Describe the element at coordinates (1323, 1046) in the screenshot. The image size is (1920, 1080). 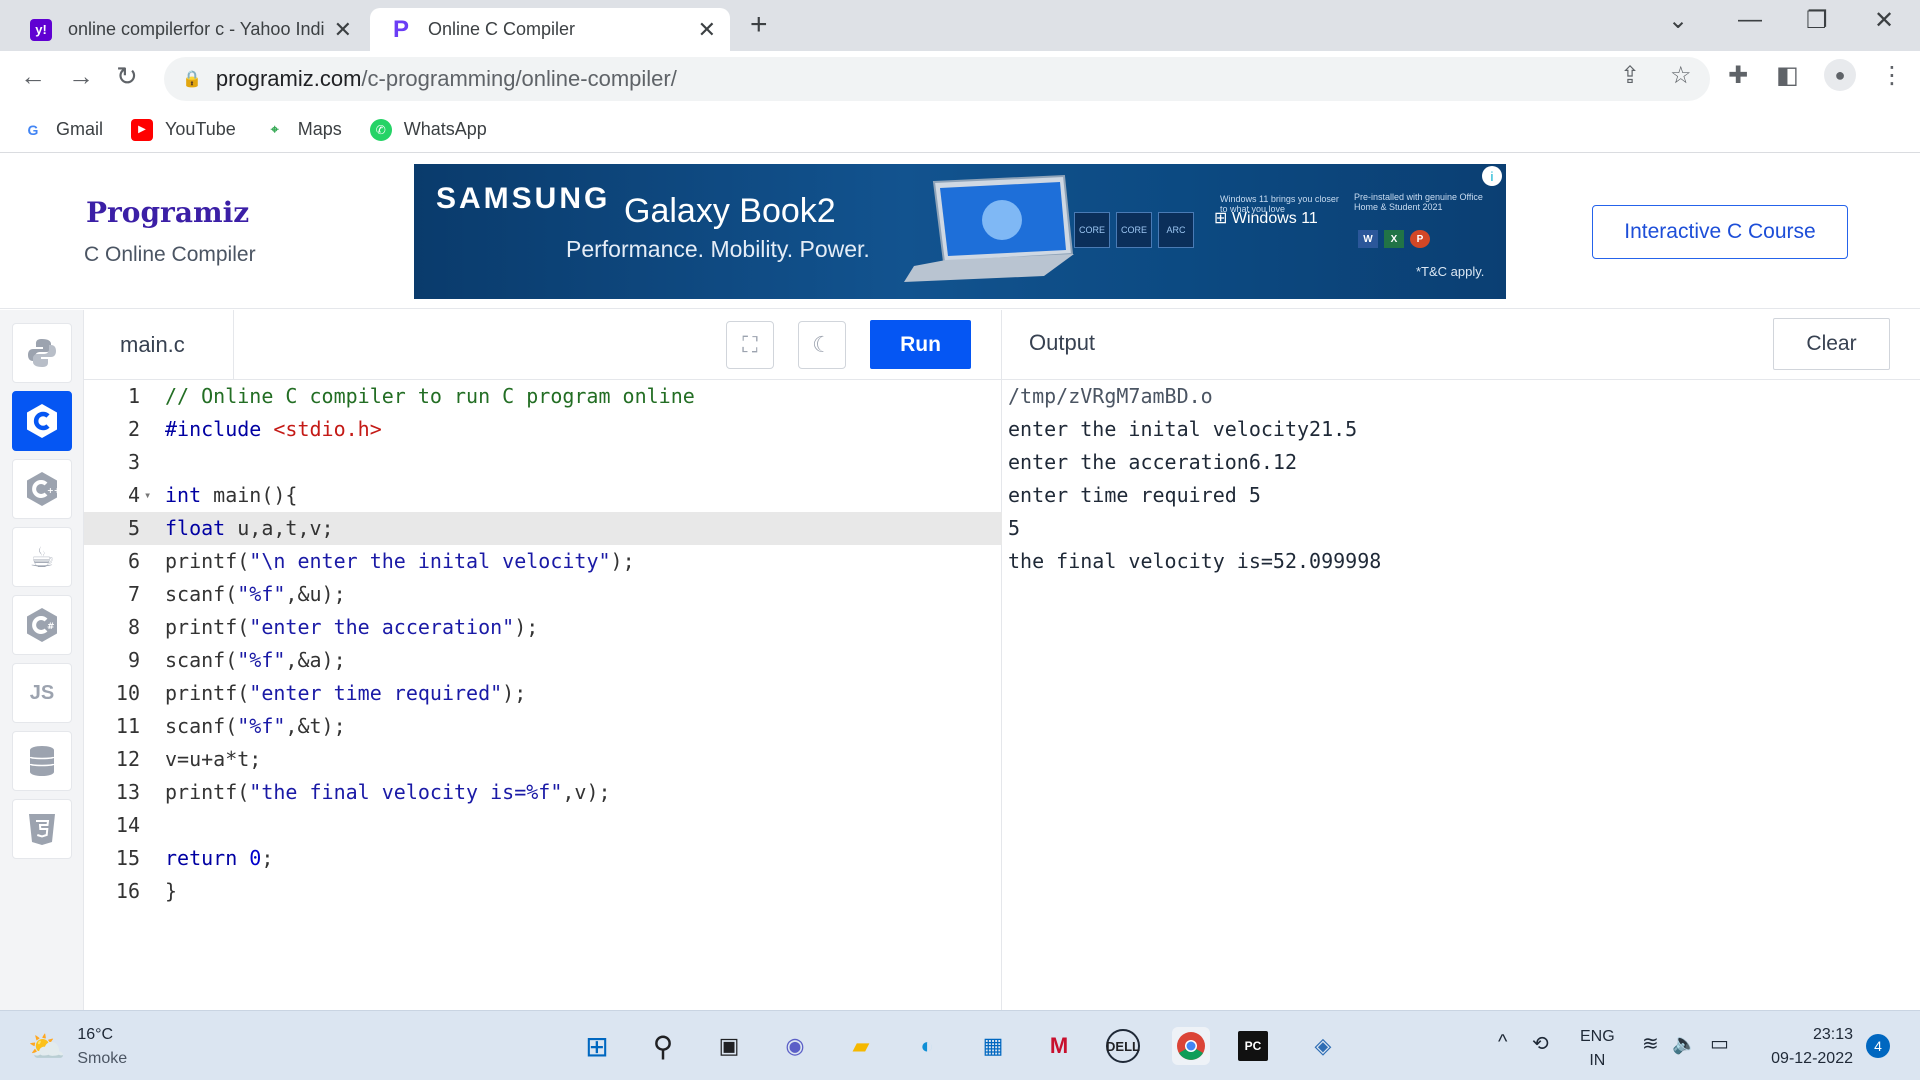
I see `photo-app-icon: ◈` at that location.